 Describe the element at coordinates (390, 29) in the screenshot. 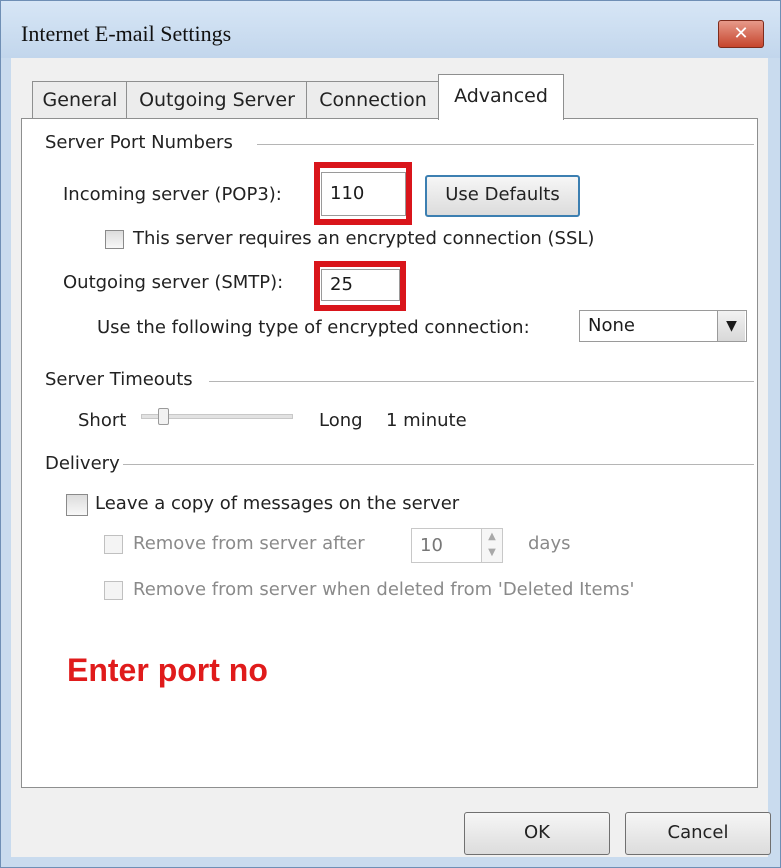

I see `title-bar: Internet E-mail Settings ✕` at that location.